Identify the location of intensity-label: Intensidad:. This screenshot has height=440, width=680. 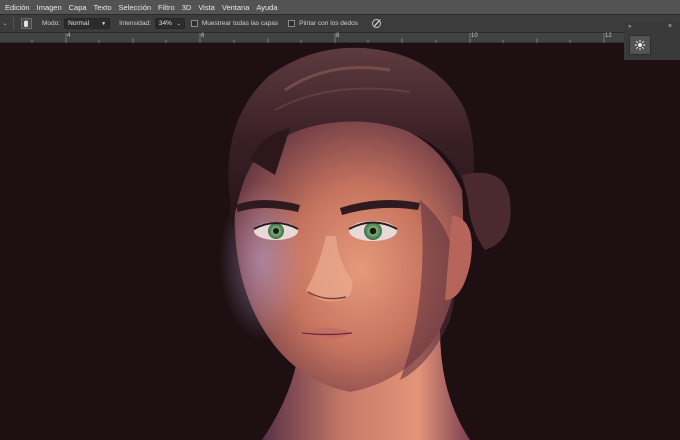
(135, 23).